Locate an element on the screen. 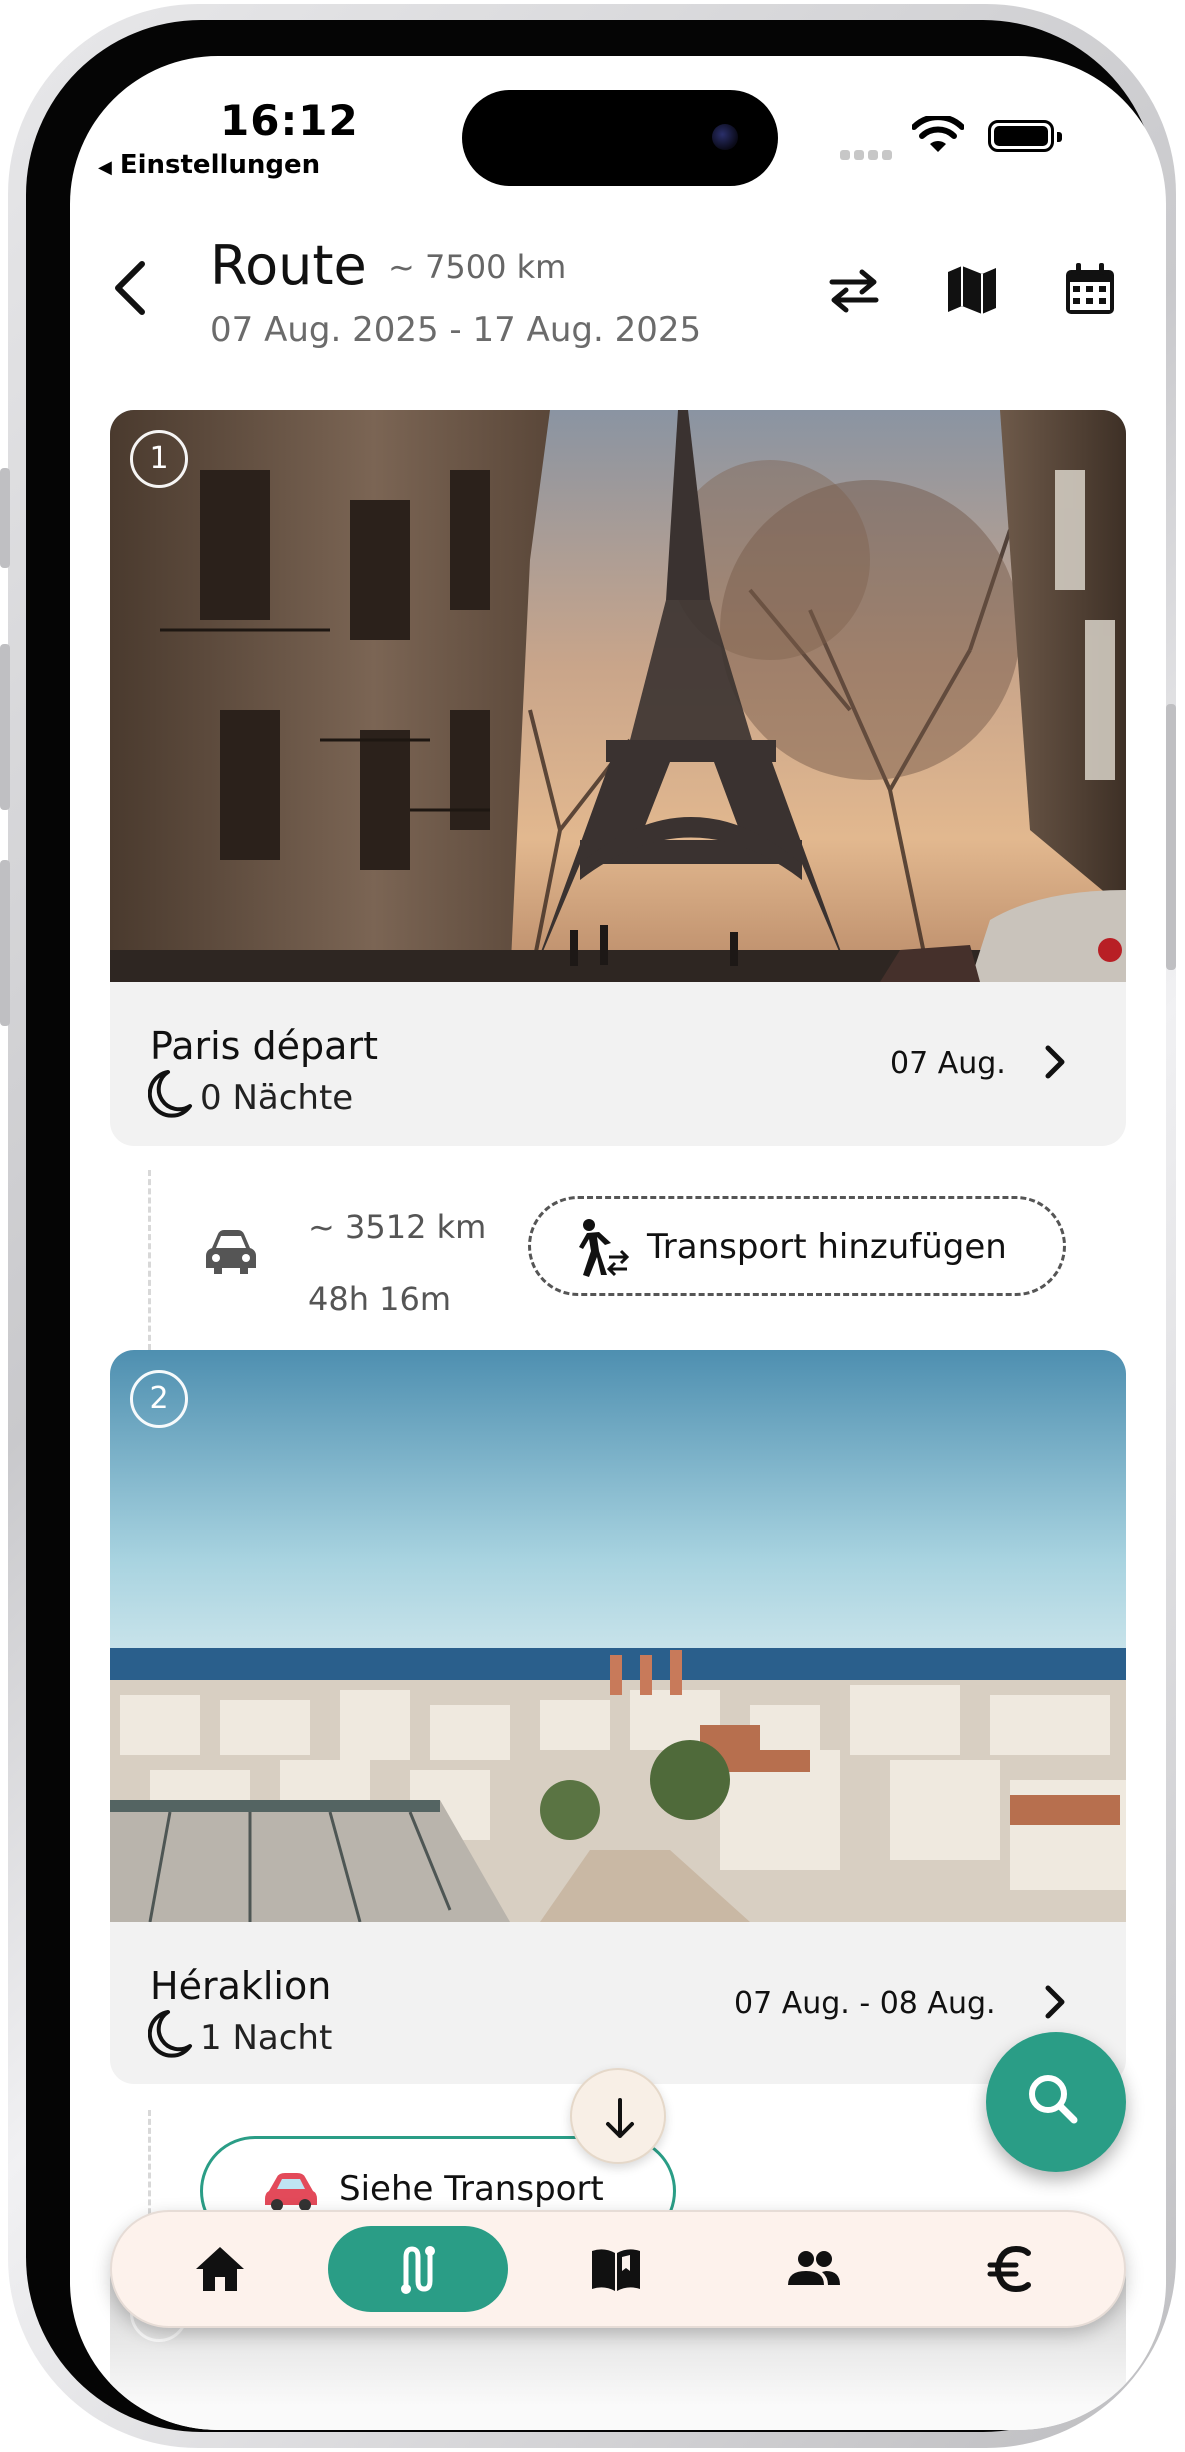 Image resolution: width=1185 pixels, height=2452 pixels. back-to-app-link: ◀ Einstellungen is located at coordinates (209, 165).